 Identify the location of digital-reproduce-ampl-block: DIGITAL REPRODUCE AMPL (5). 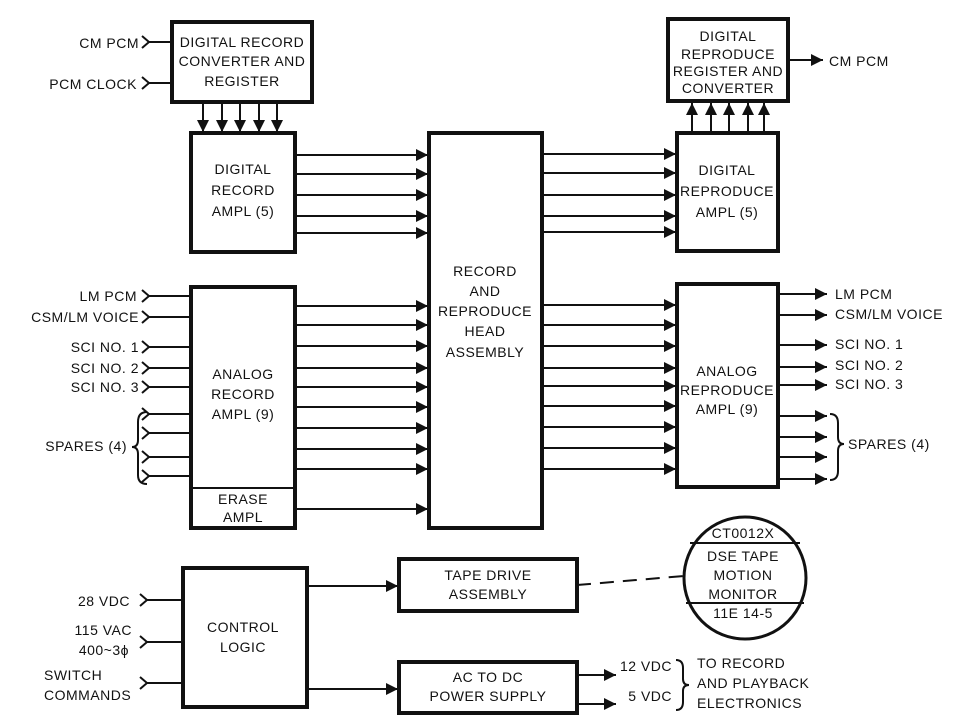
(727, 192).